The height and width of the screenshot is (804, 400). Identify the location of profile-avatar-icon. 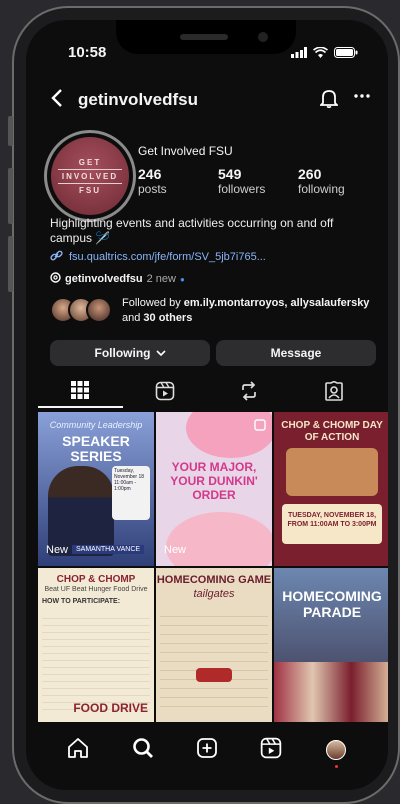
(335, 754).